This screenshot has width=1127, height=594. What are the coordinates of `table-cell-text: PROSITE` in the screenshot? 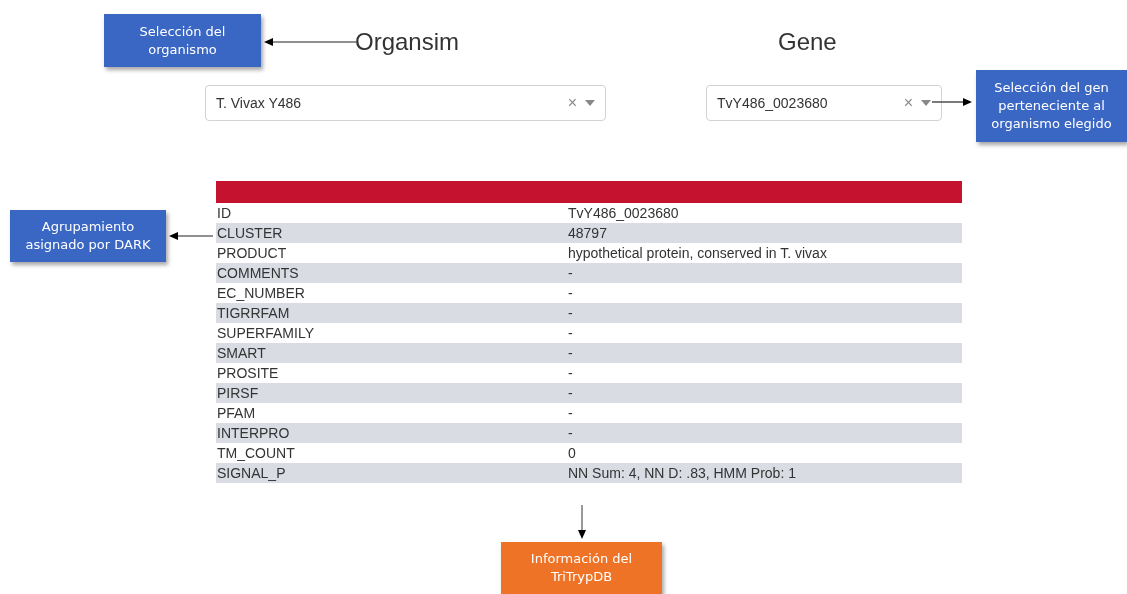 It's located at (248, 373).